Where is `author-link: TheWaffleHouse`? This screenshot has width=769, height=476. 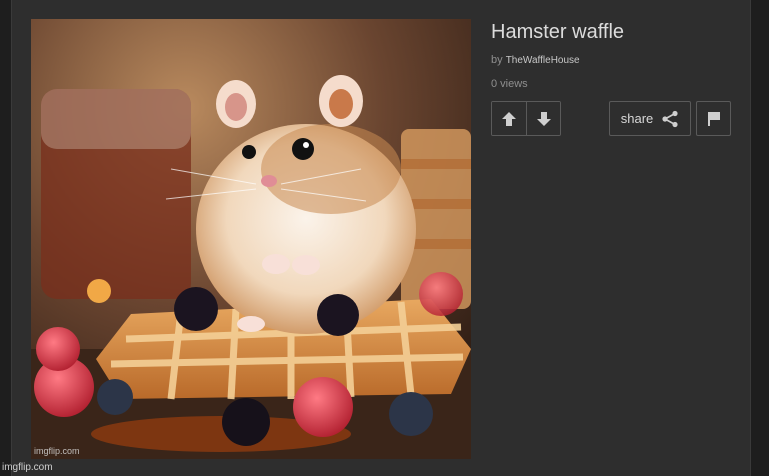
author-link: TheWaffleHouse is located at coordinates (543, 60).